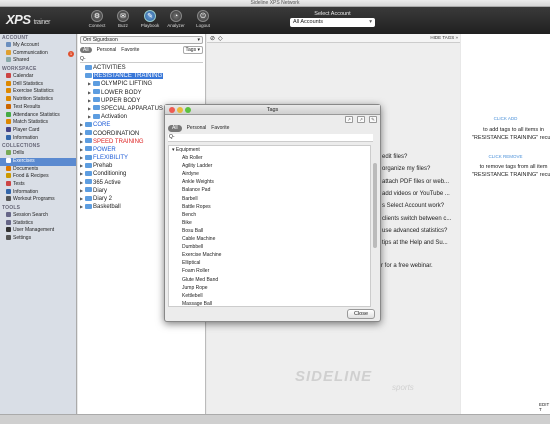 This screenshot has height=424, width=550. Describe the element at coordinates (8, 199) in the screenshot. I see `workout-programs-icon` at that location.